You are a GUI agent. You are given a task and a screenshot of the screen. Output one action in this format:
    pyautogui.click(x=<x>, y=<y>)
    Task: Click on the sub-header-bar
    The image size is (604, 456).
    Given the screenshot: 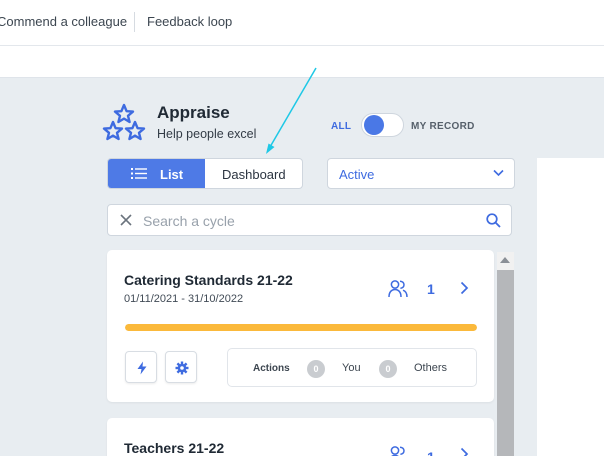 What is the action you would take?
    pyautogui.click(x=302, y=62)
    